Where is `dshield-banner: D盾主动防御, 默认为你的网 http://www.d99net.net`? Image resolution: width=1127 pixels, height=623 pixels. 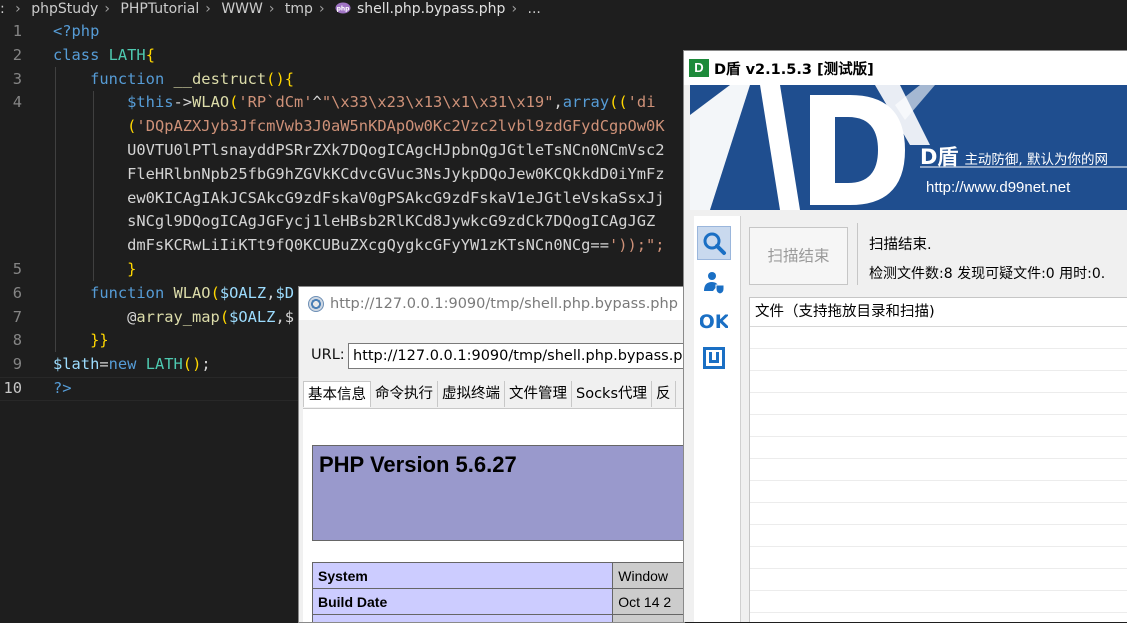 dshield-banner: D盾主动防御, 默认为你的网 http://www.d99net.net is located at coordinates (908, 147).